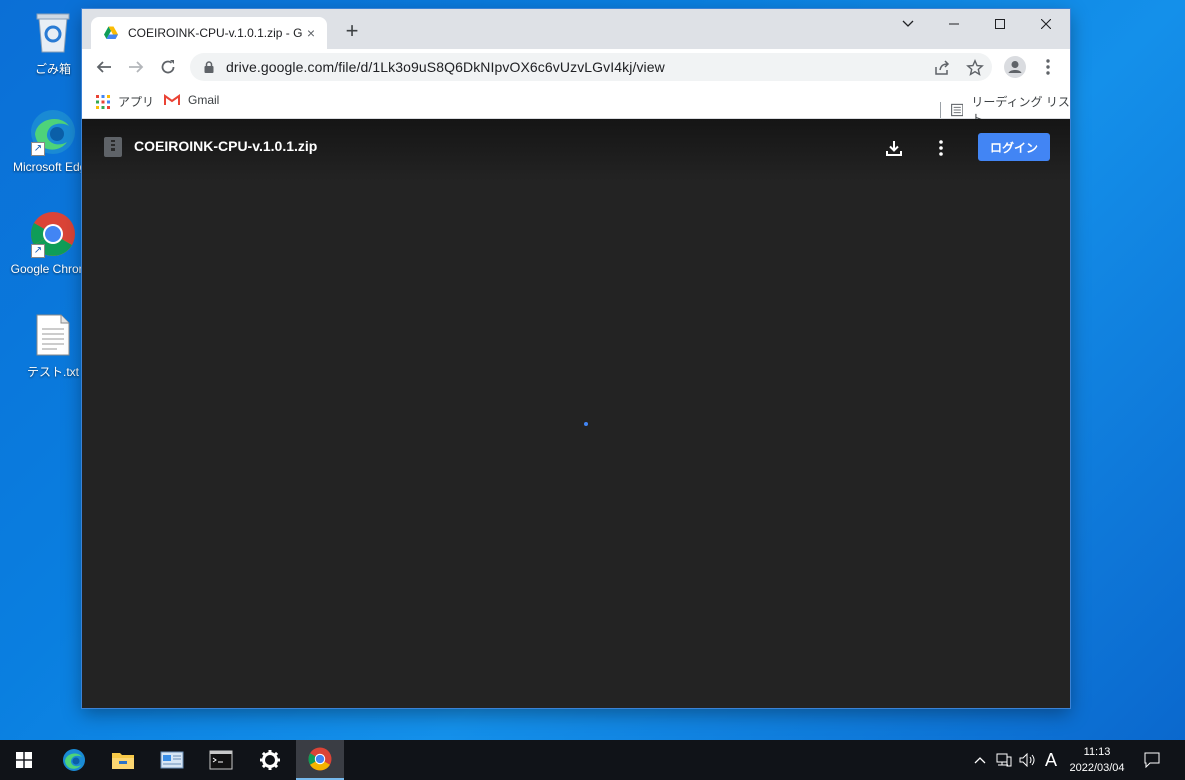 This screenshot has width=1185, height=780. I want to click on chevron-down-icon, so click(908, 23).